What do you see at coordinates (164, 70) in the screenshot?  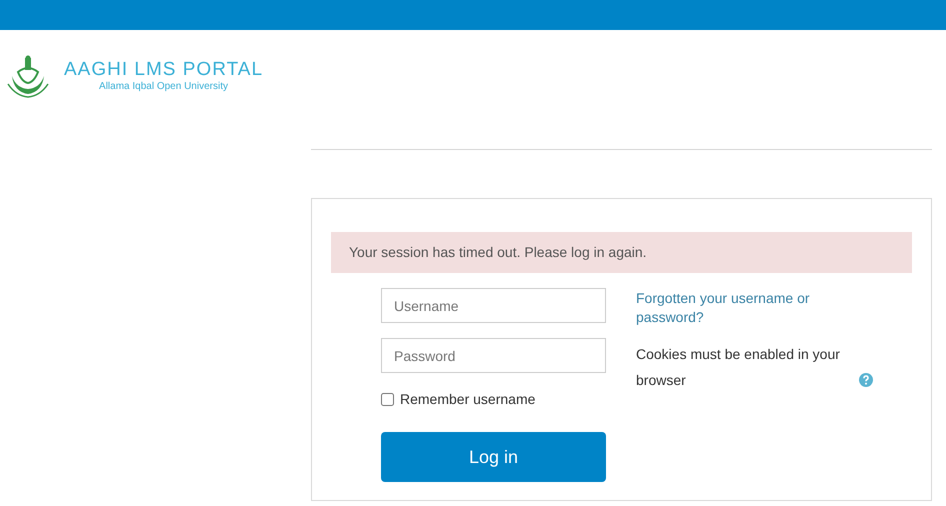 I see `portal-title: AAGHI LMS PORTAL` at bounding box center [164, 70].